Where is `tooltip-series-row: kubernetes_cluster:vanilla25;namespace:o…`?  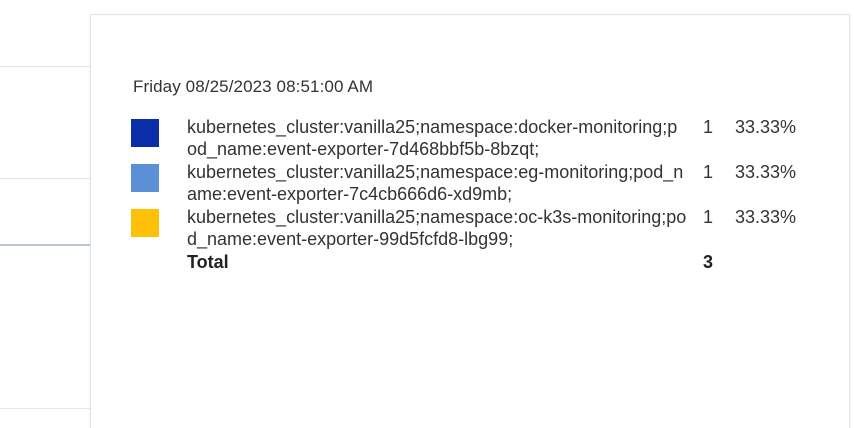
tooltip-series-row: kubernetes_cluster:vanilla25;namespace:o… is located at coordinates (481, 228).